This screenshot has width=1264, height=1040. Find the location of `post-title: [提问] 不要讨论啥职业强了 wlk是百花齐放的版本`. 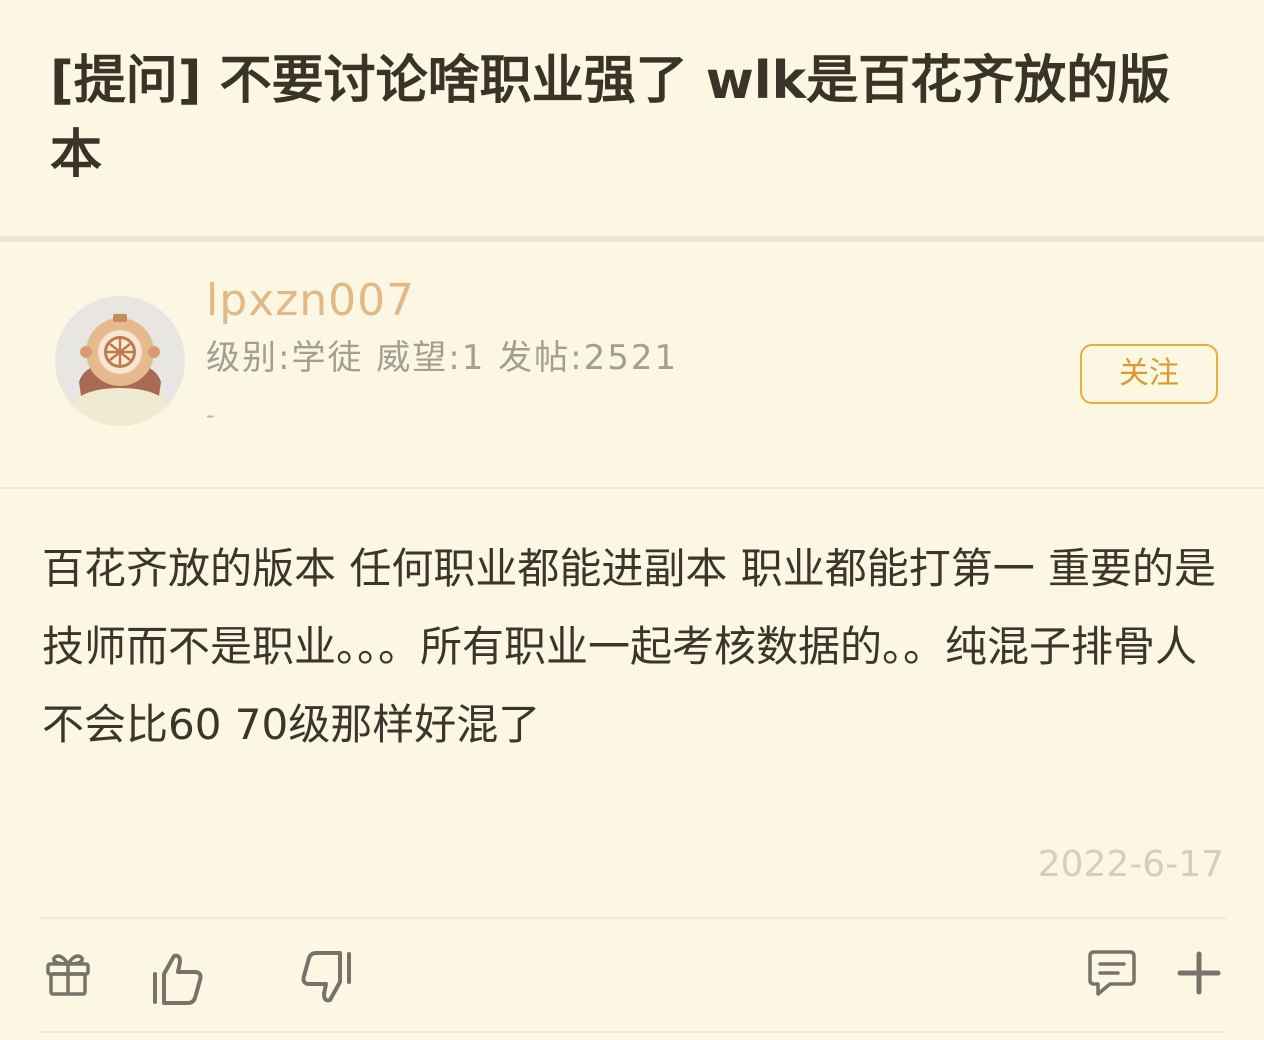

post-title: [提问] 不要讨论啥职业强了 wlk是百花齐放的版本 is located at coordinates (610, 118).